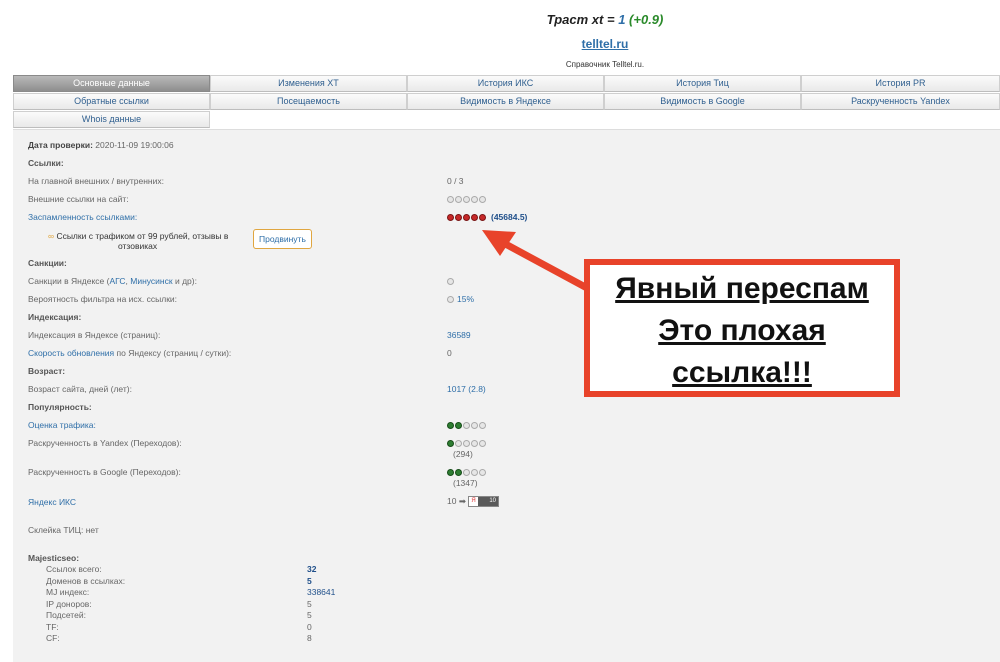 The height and width of the screenshot is (662, 1000). Describe the element at coordinates (702, 101) in the screenshot. I see `tab-google-visibility: Видимость в Google` at that location.